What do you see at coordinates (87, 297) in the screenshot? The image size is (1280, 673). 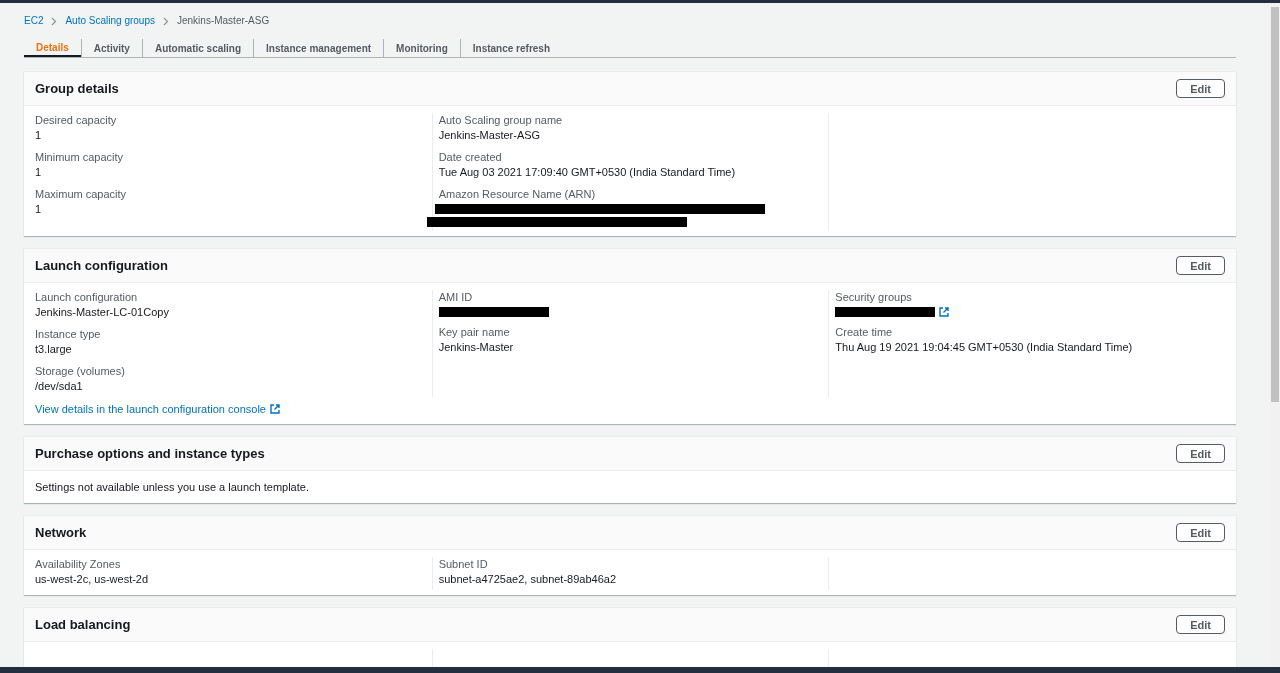 I see `field-label: Launch configuration` at bounding box center [87, 297].